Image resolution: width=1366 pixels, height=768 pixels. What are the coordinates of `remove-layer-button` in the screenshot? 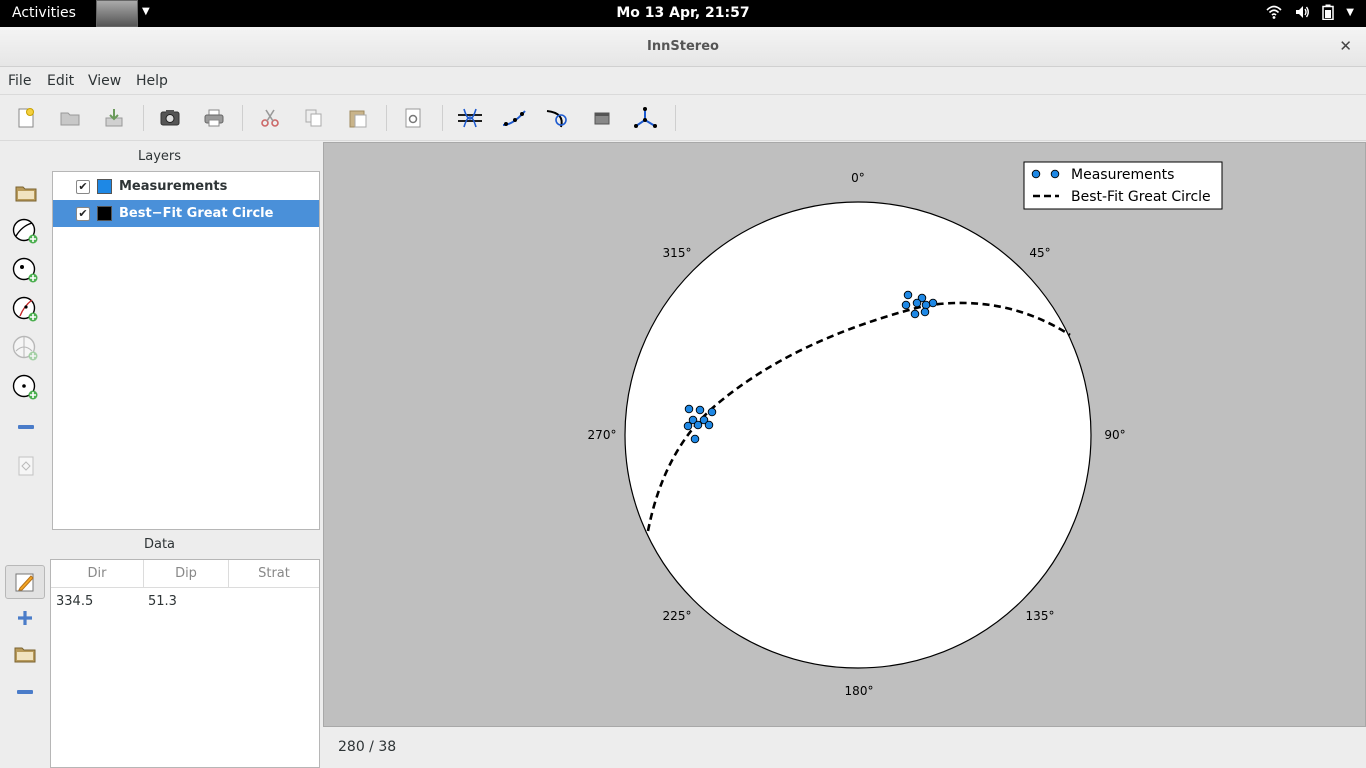 It's located at (26, 427).